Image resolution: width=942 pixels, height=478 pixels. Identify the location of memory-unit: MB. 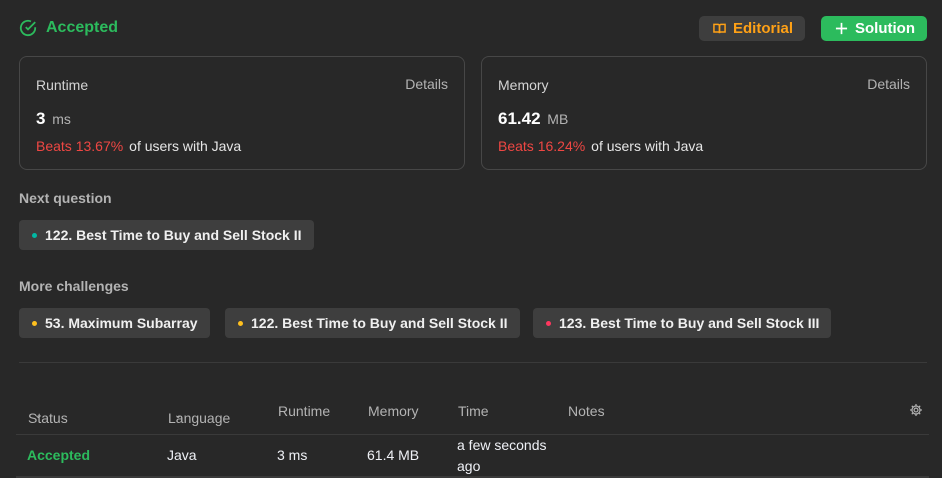
(558, 119).